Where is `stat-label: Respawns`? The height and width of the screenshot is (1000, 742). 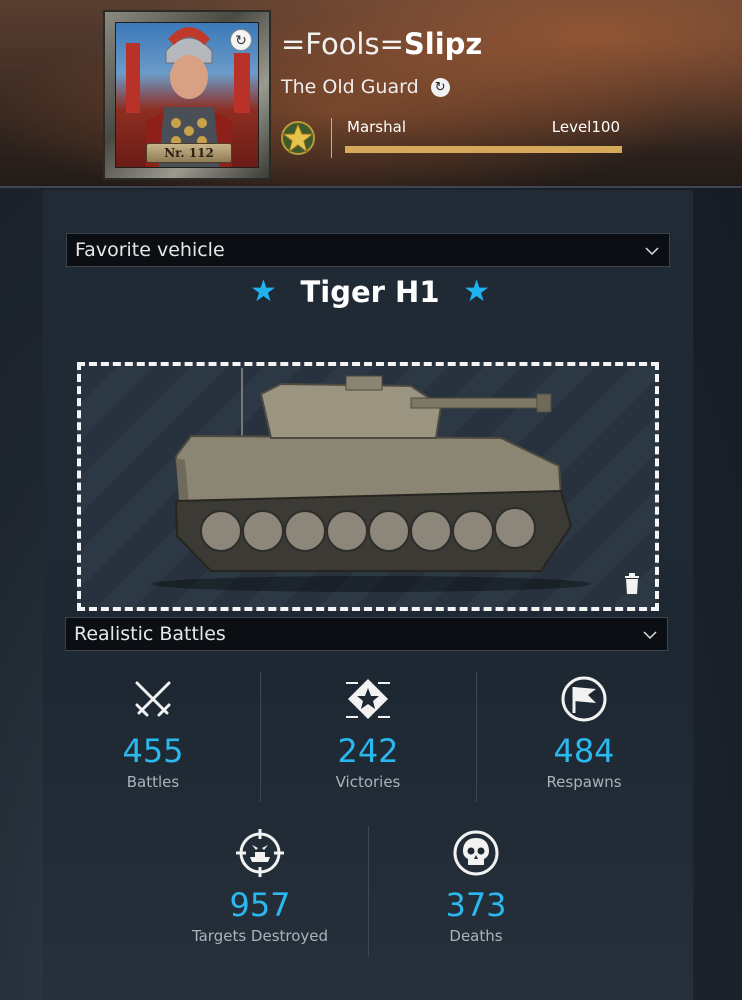
stat-label: Respawns is located at coordinates (584, 782).